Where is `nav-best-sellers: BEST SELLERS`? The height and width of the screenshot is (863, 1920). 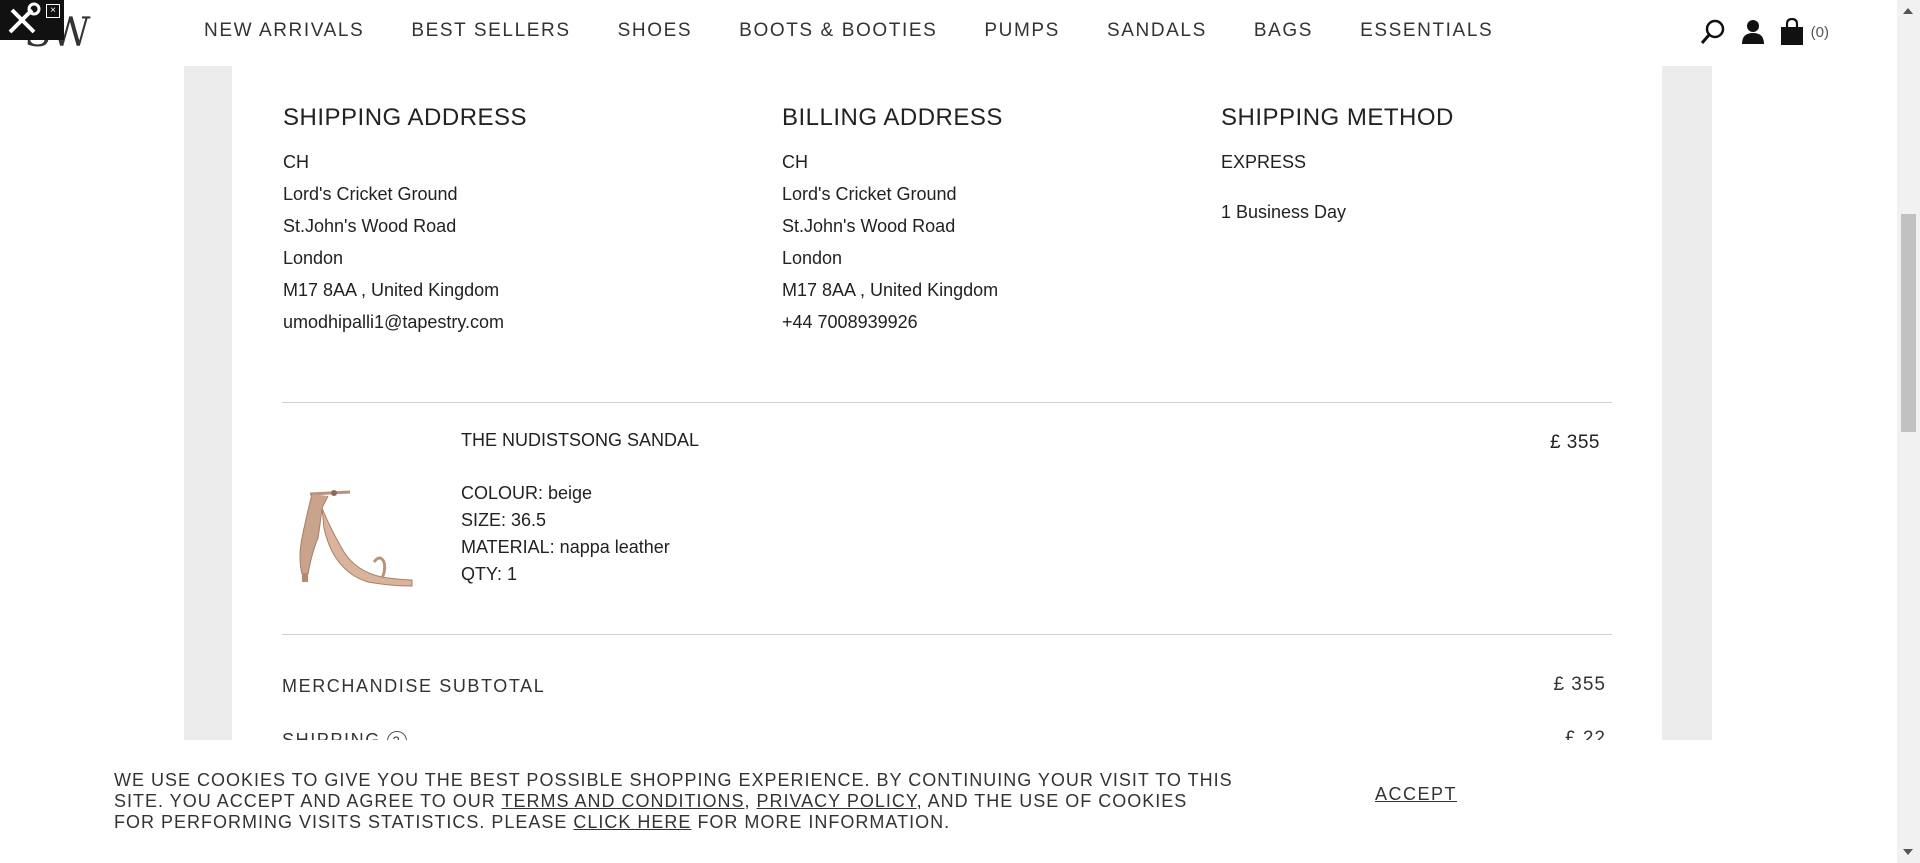 nav-best-sellers: BEST SELLERS is located at coordinates (490, 31).